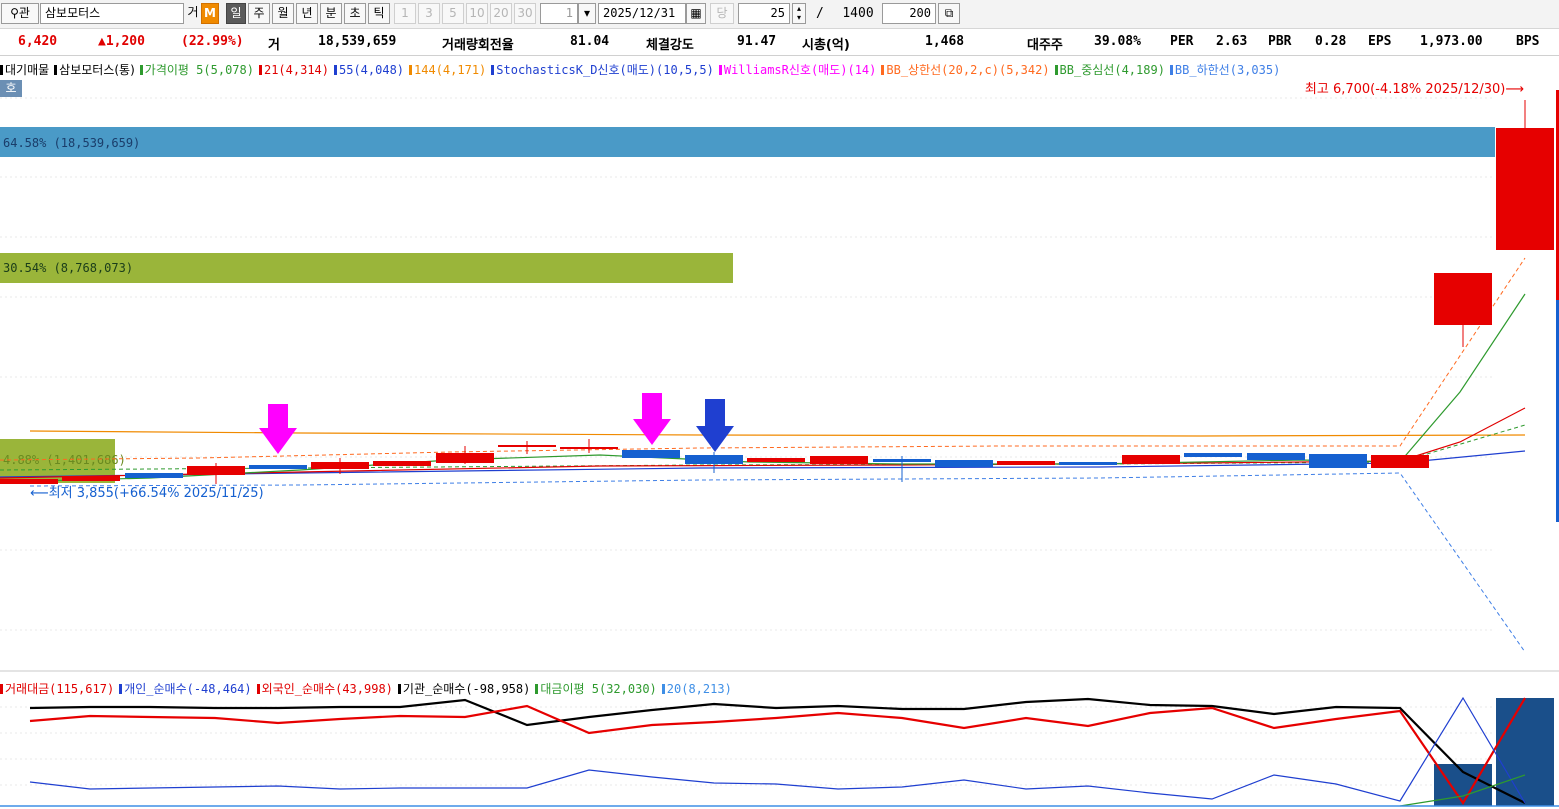 Image resolution: width=1559 pixels, height=809 pixels. I want to click on chevron-down-icon: ▾, so click(587, 13).